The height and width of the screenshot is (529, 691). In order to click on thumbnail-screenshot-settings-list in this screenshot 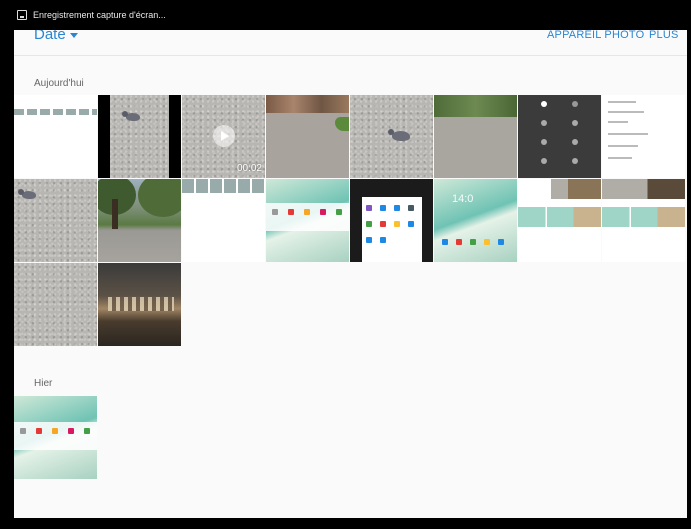, I will do `click(643, 136)`.